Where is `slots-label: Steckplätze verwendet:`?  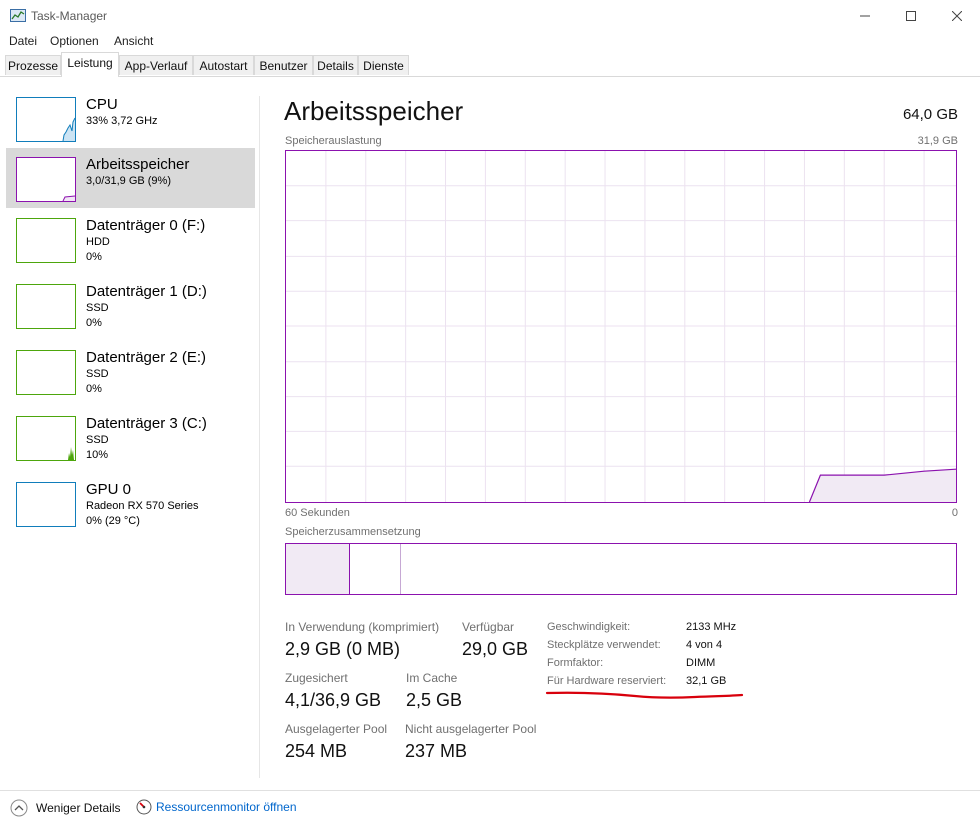
slots-label: Steckplätze verwendet: is located at coordinates (604, 645).